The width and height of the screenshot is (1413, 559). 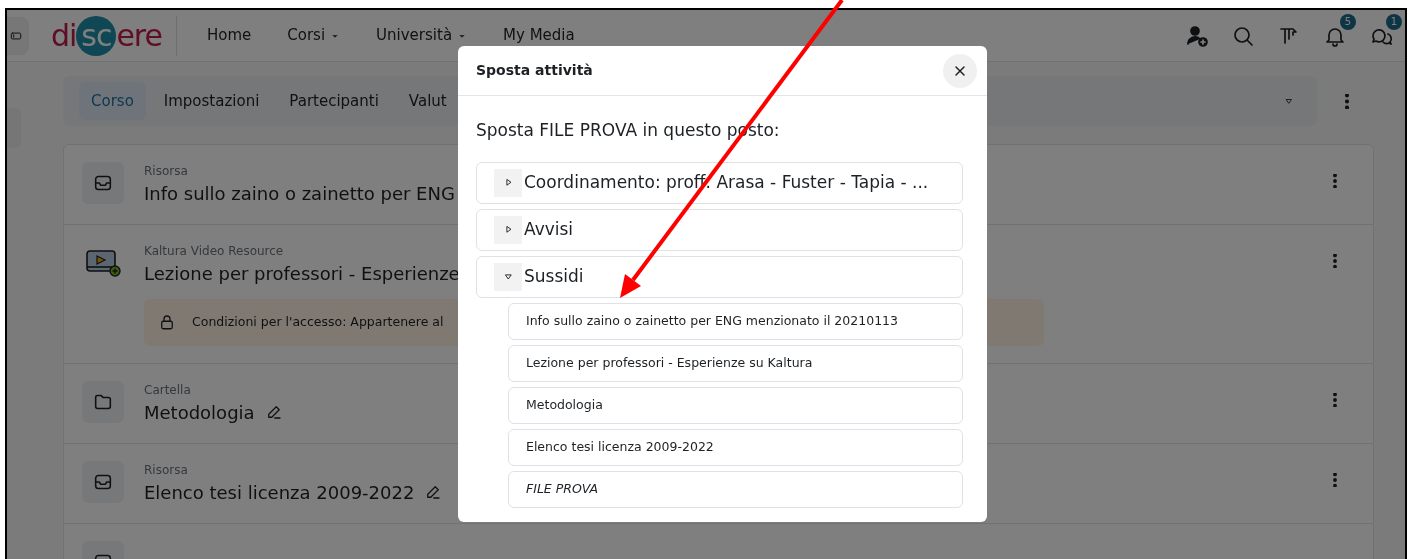 What do you see at coordinates (719, 229) in the screenshot?
I see `section-item: Avvisi` at bounding box center [719, 229].